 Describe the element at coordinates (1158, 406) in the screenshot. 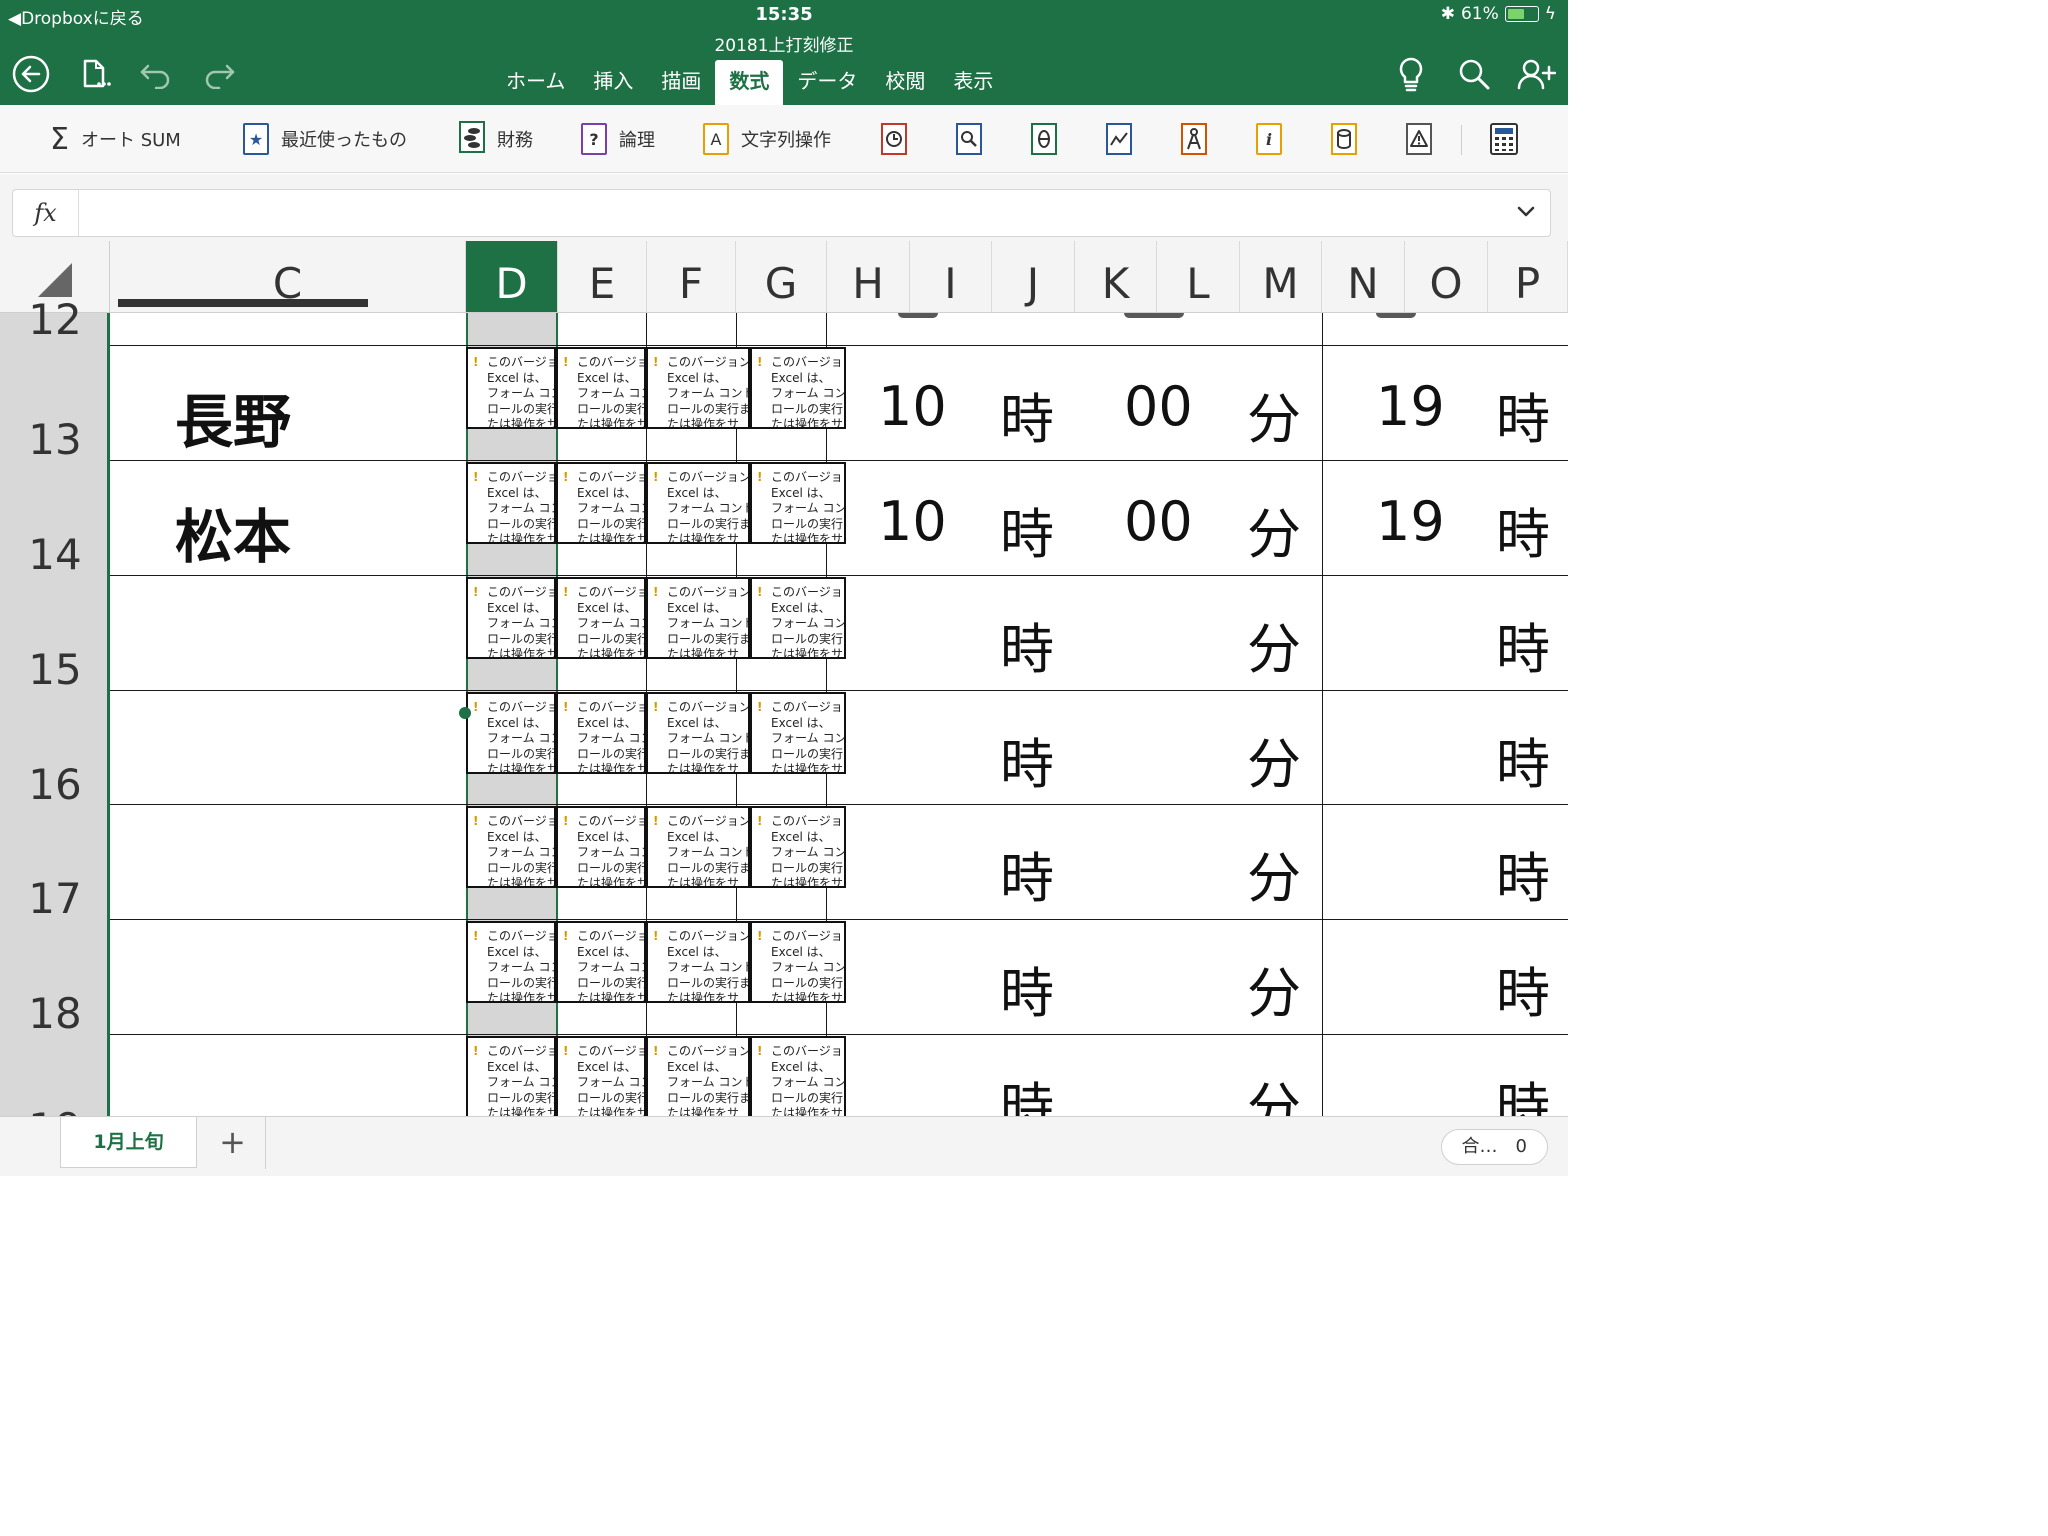

I see `minute-cell: 00` at that location.